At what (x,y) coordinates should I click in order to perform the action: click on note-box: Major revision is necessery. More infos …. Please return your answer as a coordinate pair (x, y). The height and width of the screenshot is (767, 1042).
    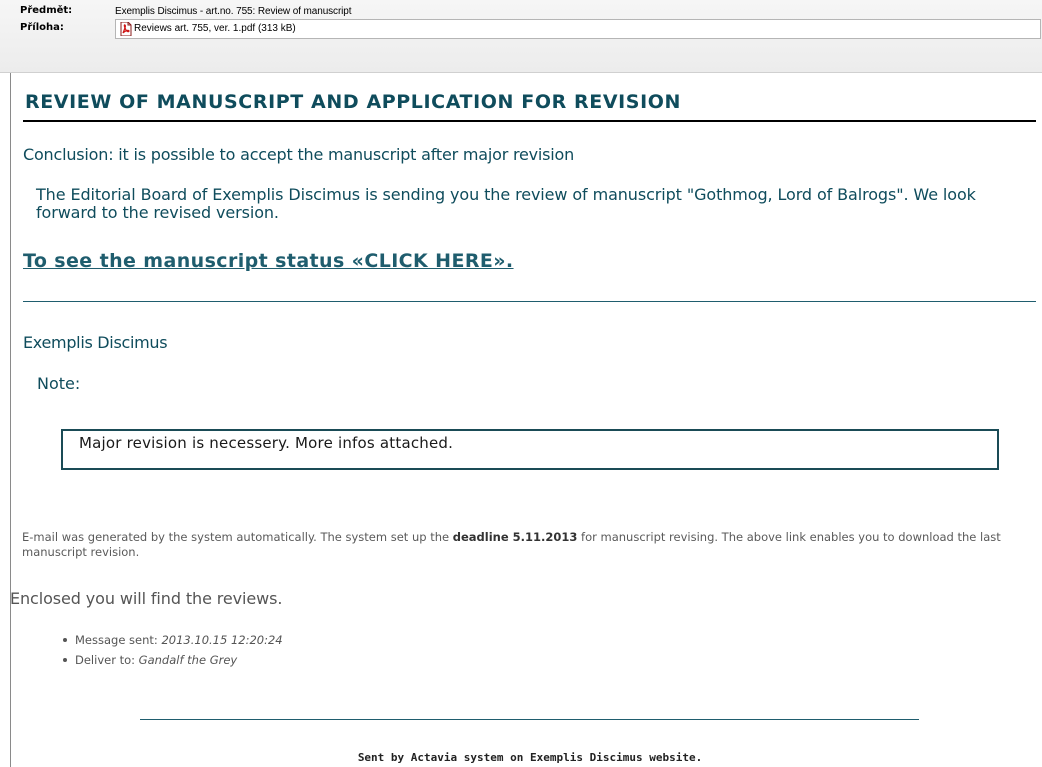
    Looking at the image, I should click on (530, 449).